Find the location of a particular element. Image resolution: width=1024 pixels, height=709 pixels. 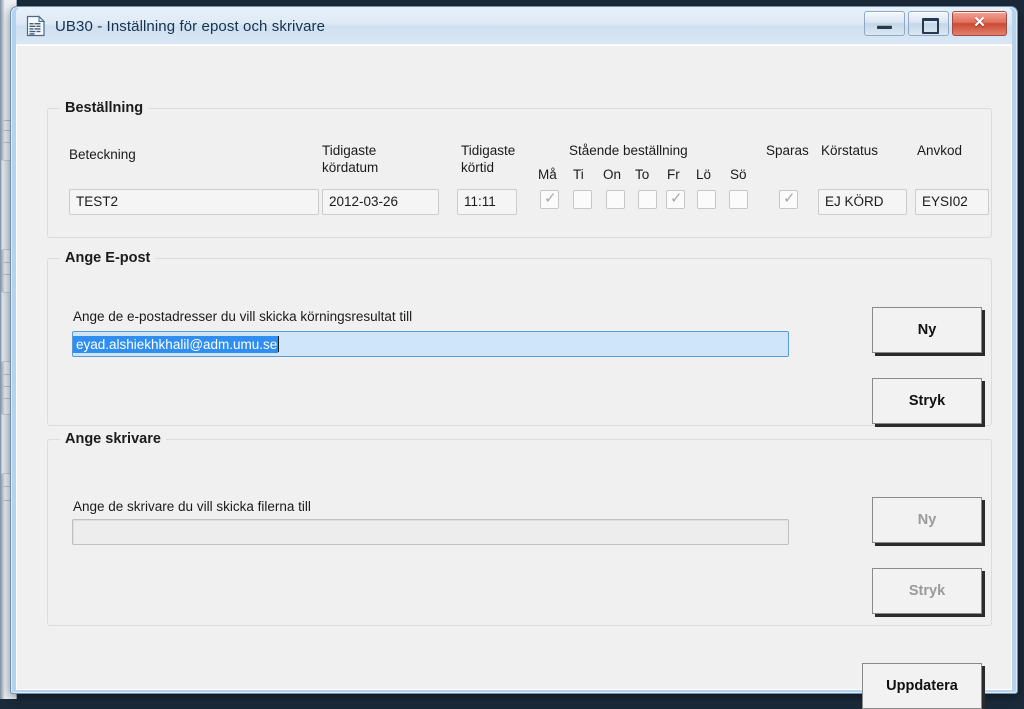

email-input-value: eyad.alshiekhkhalil@adm.umu.se is located at coordinates (176, 344).